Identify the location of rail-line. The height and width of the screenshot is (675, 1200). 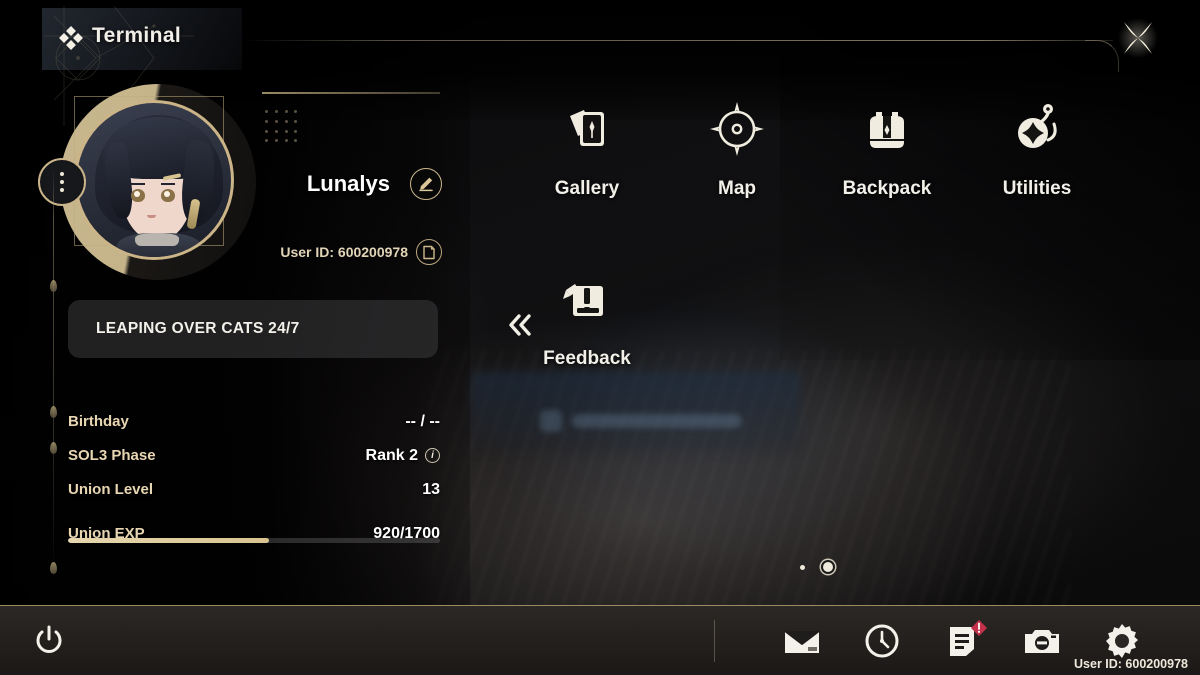
(53, 375).